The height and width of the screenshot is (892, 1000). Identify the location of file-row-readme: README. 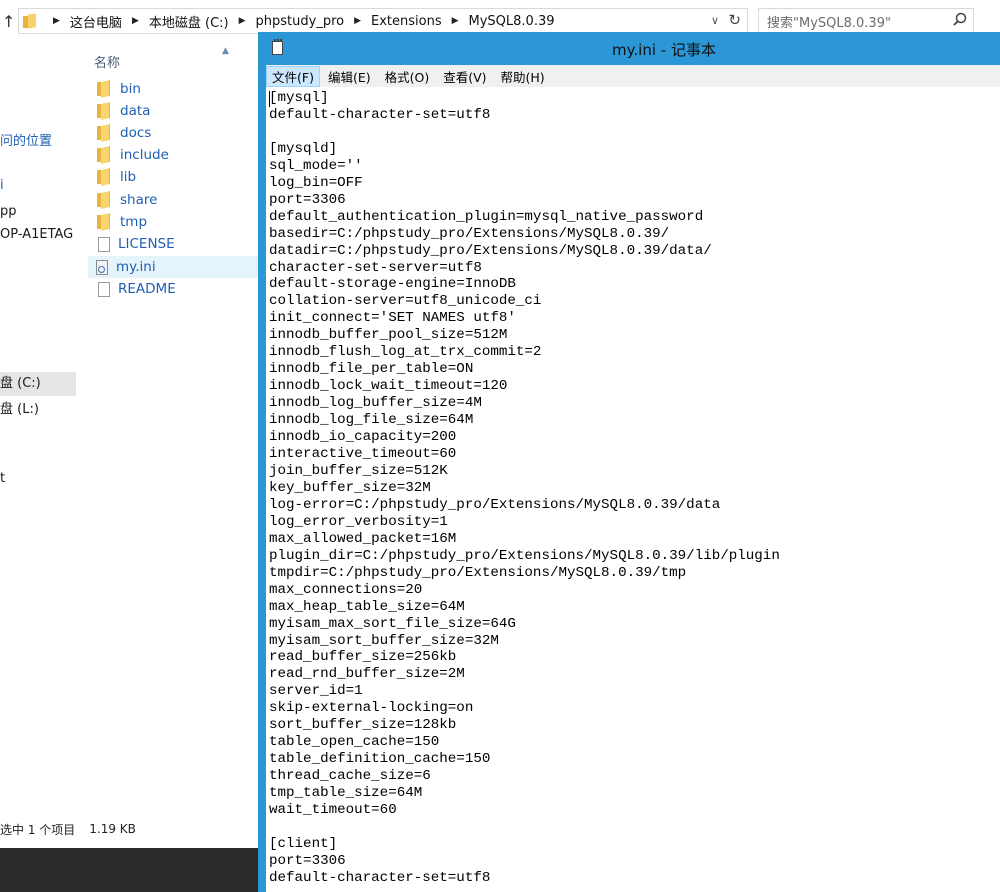
(180, 289).